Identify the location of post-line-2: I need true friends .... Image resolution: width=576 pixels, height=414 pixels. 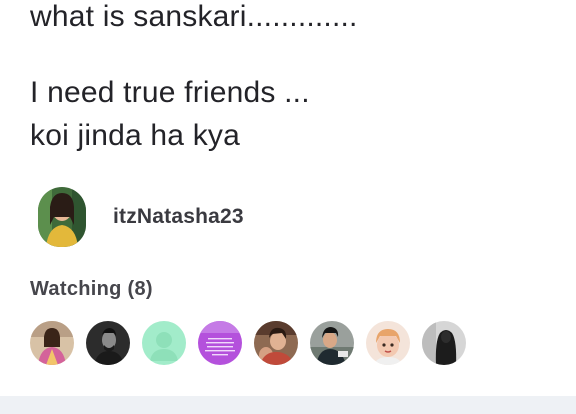
(170, 92).